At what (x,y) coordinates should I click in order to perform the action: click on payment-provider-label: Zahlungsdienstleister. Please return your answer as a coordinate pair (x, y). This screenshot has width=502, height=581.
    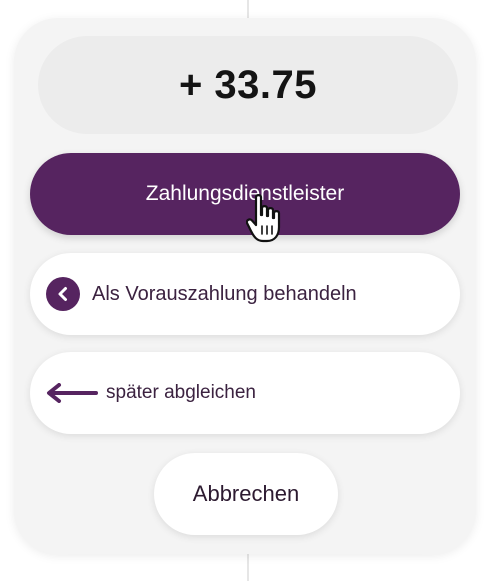
    Looking at the image, I should click on (245, 193).